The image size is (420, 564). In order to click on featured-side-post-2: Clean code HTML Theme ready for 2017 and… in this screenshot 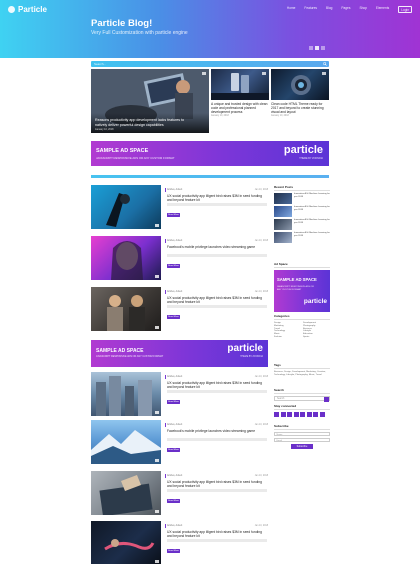, I will do `click(300, 93)`.